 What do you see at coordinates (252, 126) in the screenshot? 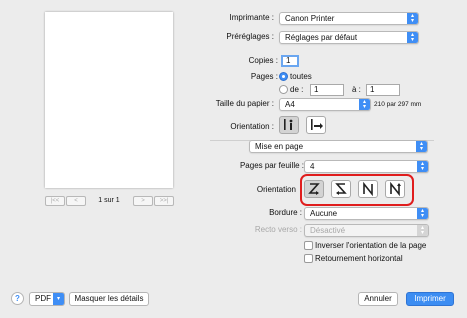
I see `orientation-label: Orientation :` at bounding box center [252, 126].